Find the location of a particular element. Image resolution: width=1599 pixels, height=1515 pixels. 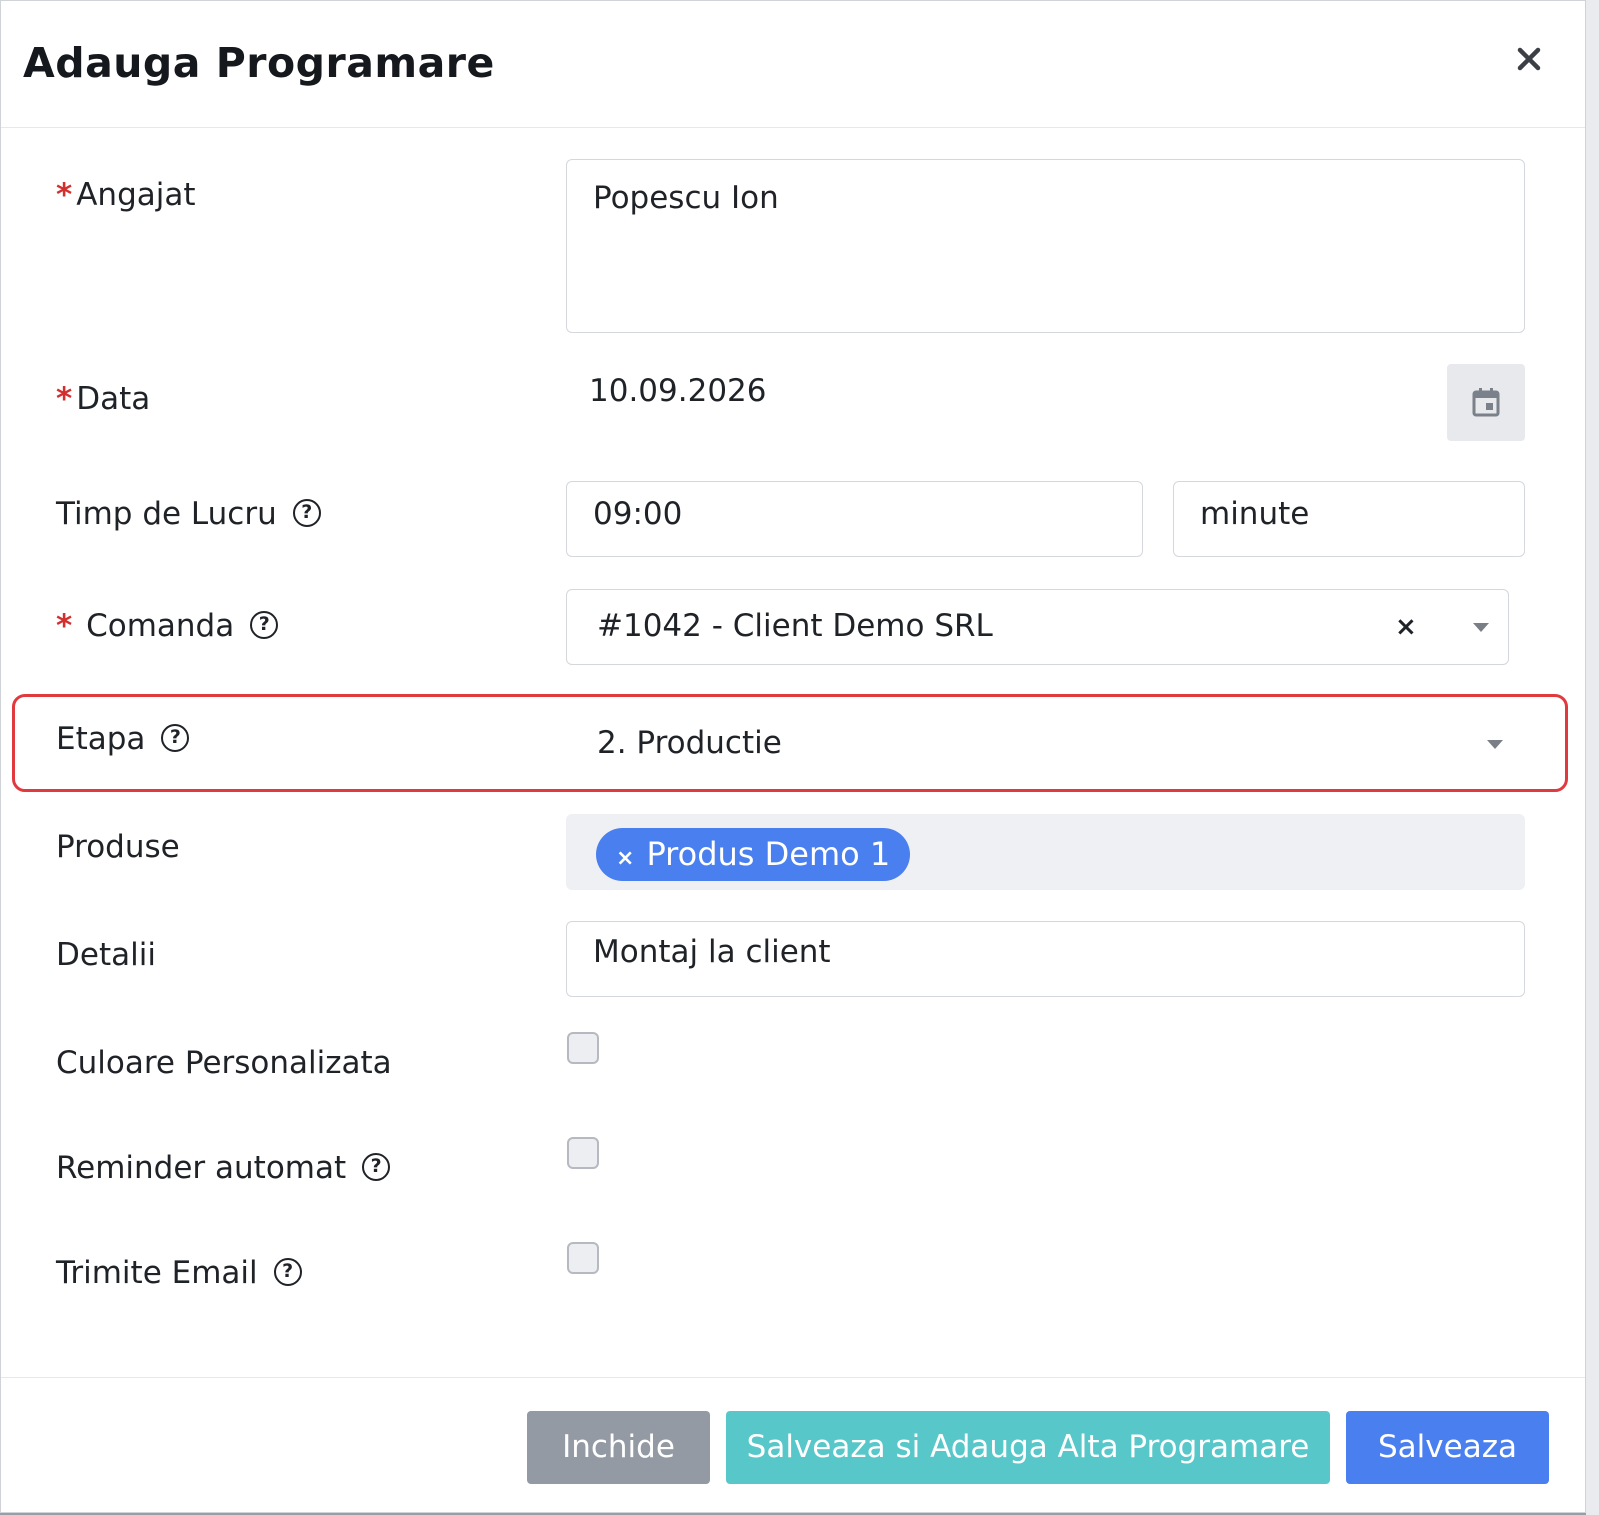

product-tag: × Produs Demo 1 is located at coordinates (753, 854).